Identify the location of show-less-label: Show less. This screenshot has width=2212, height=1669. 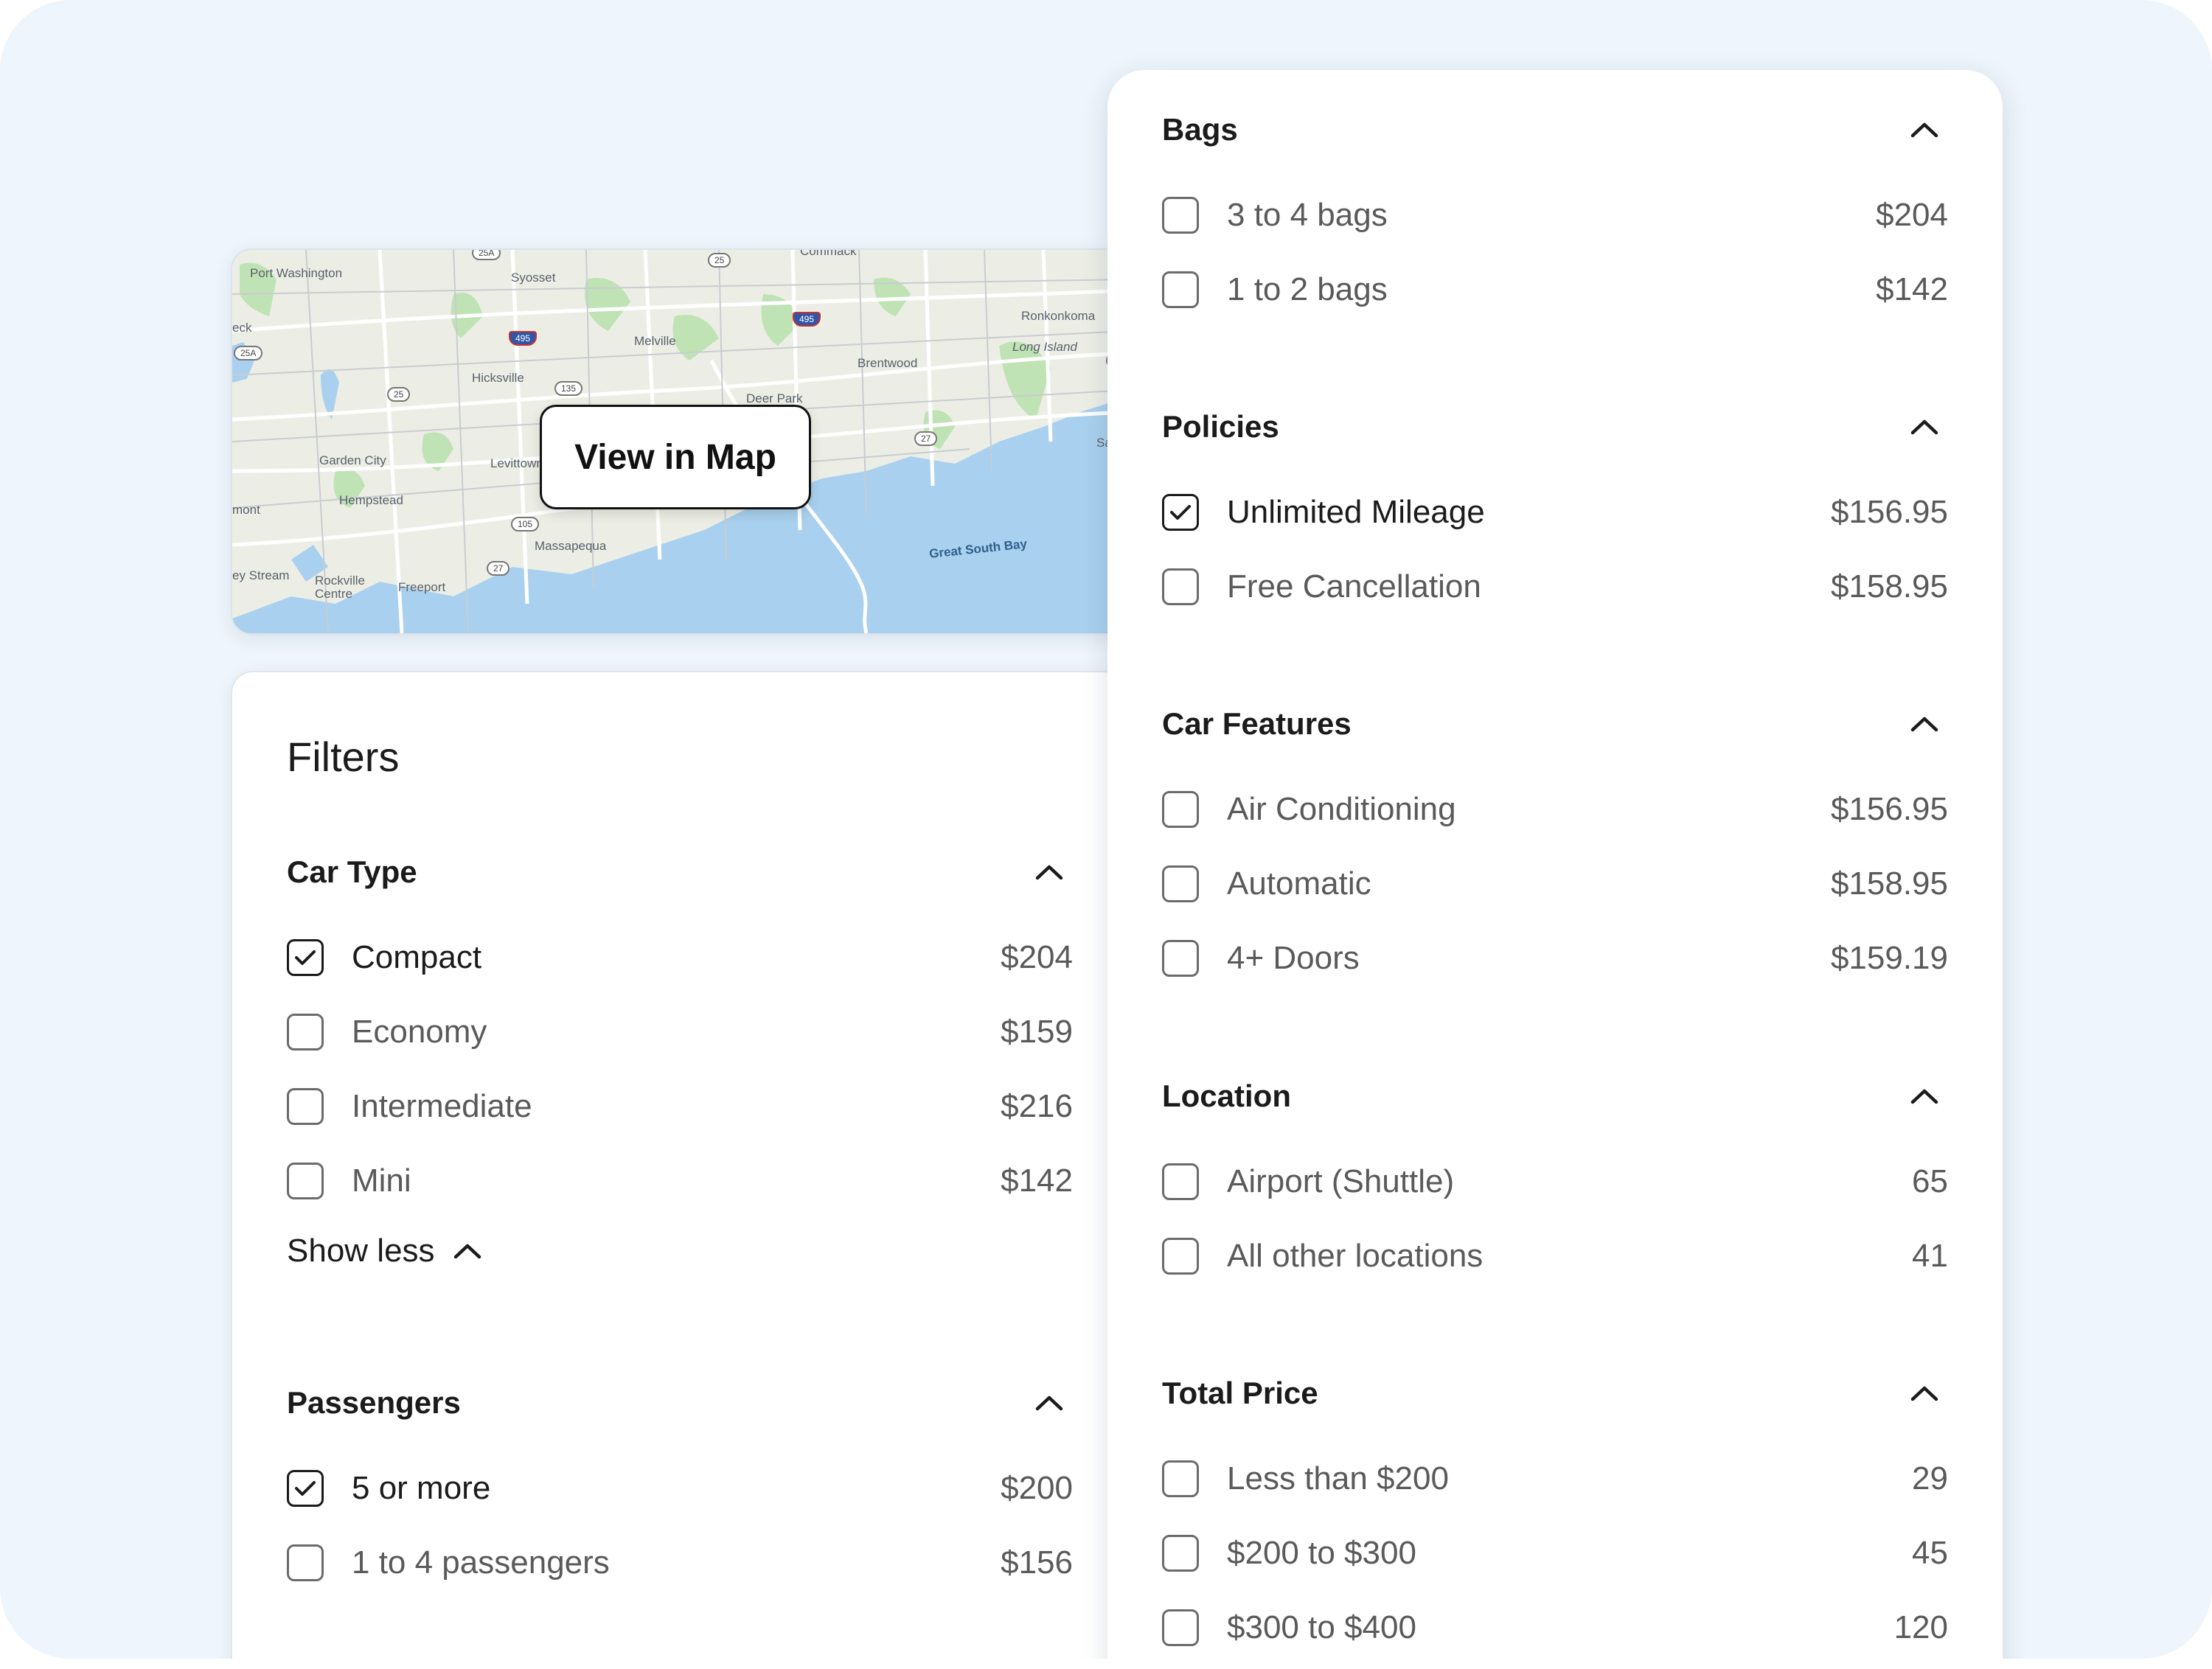
(361, 1251).